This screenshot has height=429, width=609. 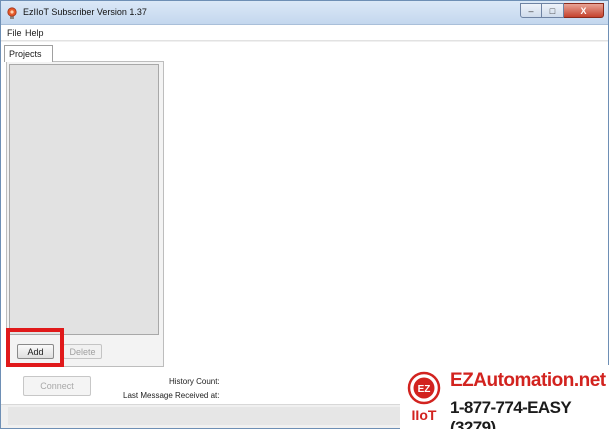 I want to click on app-icon, so click(x=12, y=13).